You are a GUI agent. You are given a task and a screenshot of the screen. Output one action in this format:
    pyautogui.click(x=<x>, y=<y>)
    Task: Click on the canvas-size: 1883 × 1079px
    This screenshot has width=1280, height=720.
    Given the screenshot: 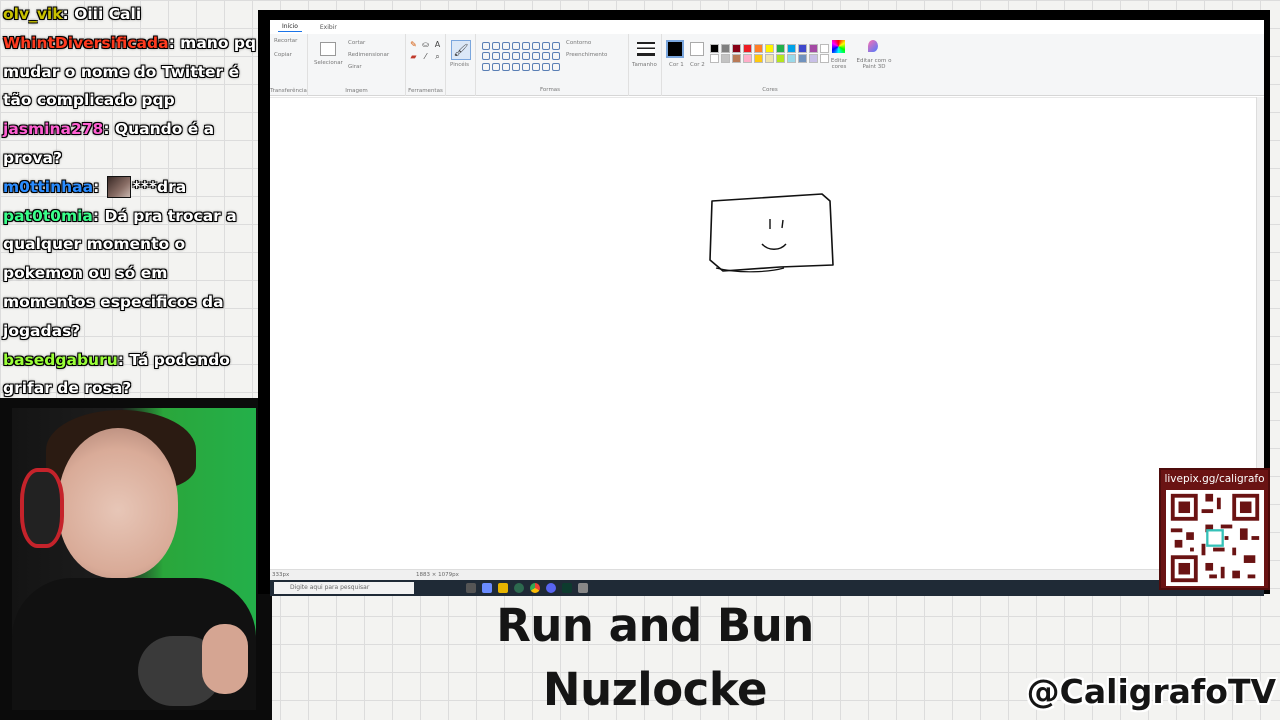 What is the action you would take?
    pyautogui.click(x=437, y=575)
    